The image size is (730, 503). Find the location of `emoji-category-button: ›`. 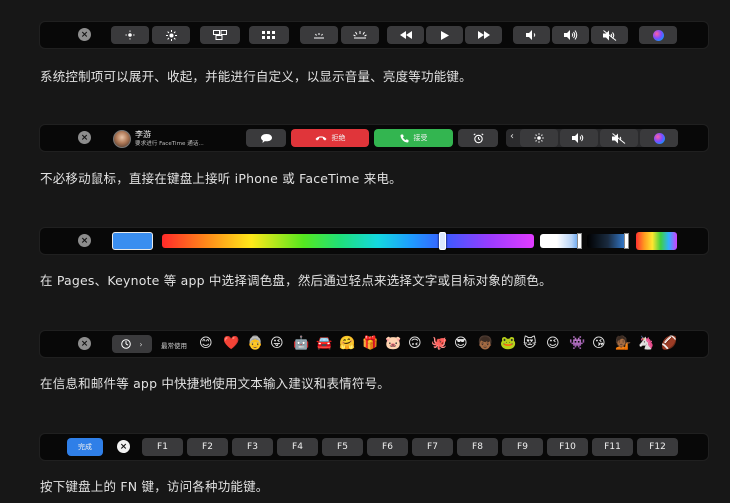

emoji-category-button: › is located at coordinates (132, 344).